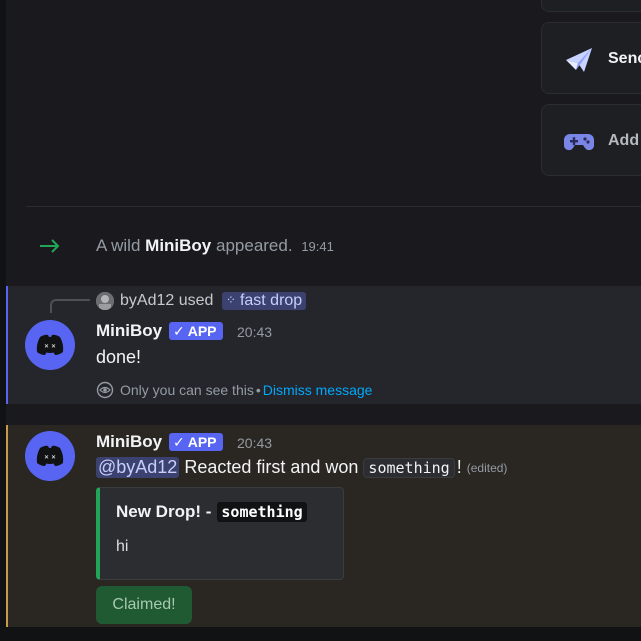 The height and width of the screenshot is (641, 641). What do you see at coordinates (579, 142) in the screenshot?
I see `gamepad-icon` at bounding box center [579, 142].